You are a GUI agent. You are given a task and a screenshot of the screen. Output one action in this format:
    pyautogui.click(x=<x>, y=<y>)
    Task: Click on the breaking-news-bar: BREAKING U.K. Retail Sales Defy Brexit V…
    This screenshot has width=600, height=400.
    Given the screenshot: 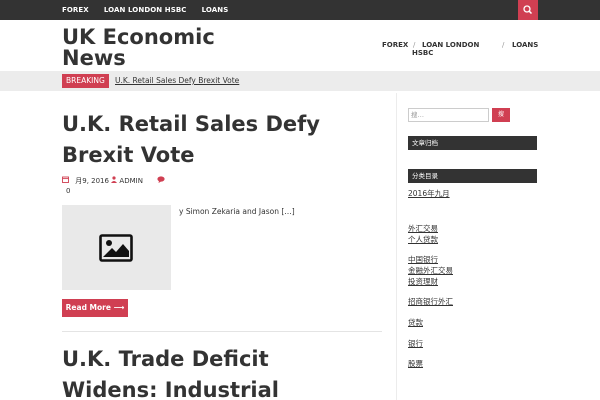 What is the action you would take?
    pyautogui.click(x=300, y=81)
    